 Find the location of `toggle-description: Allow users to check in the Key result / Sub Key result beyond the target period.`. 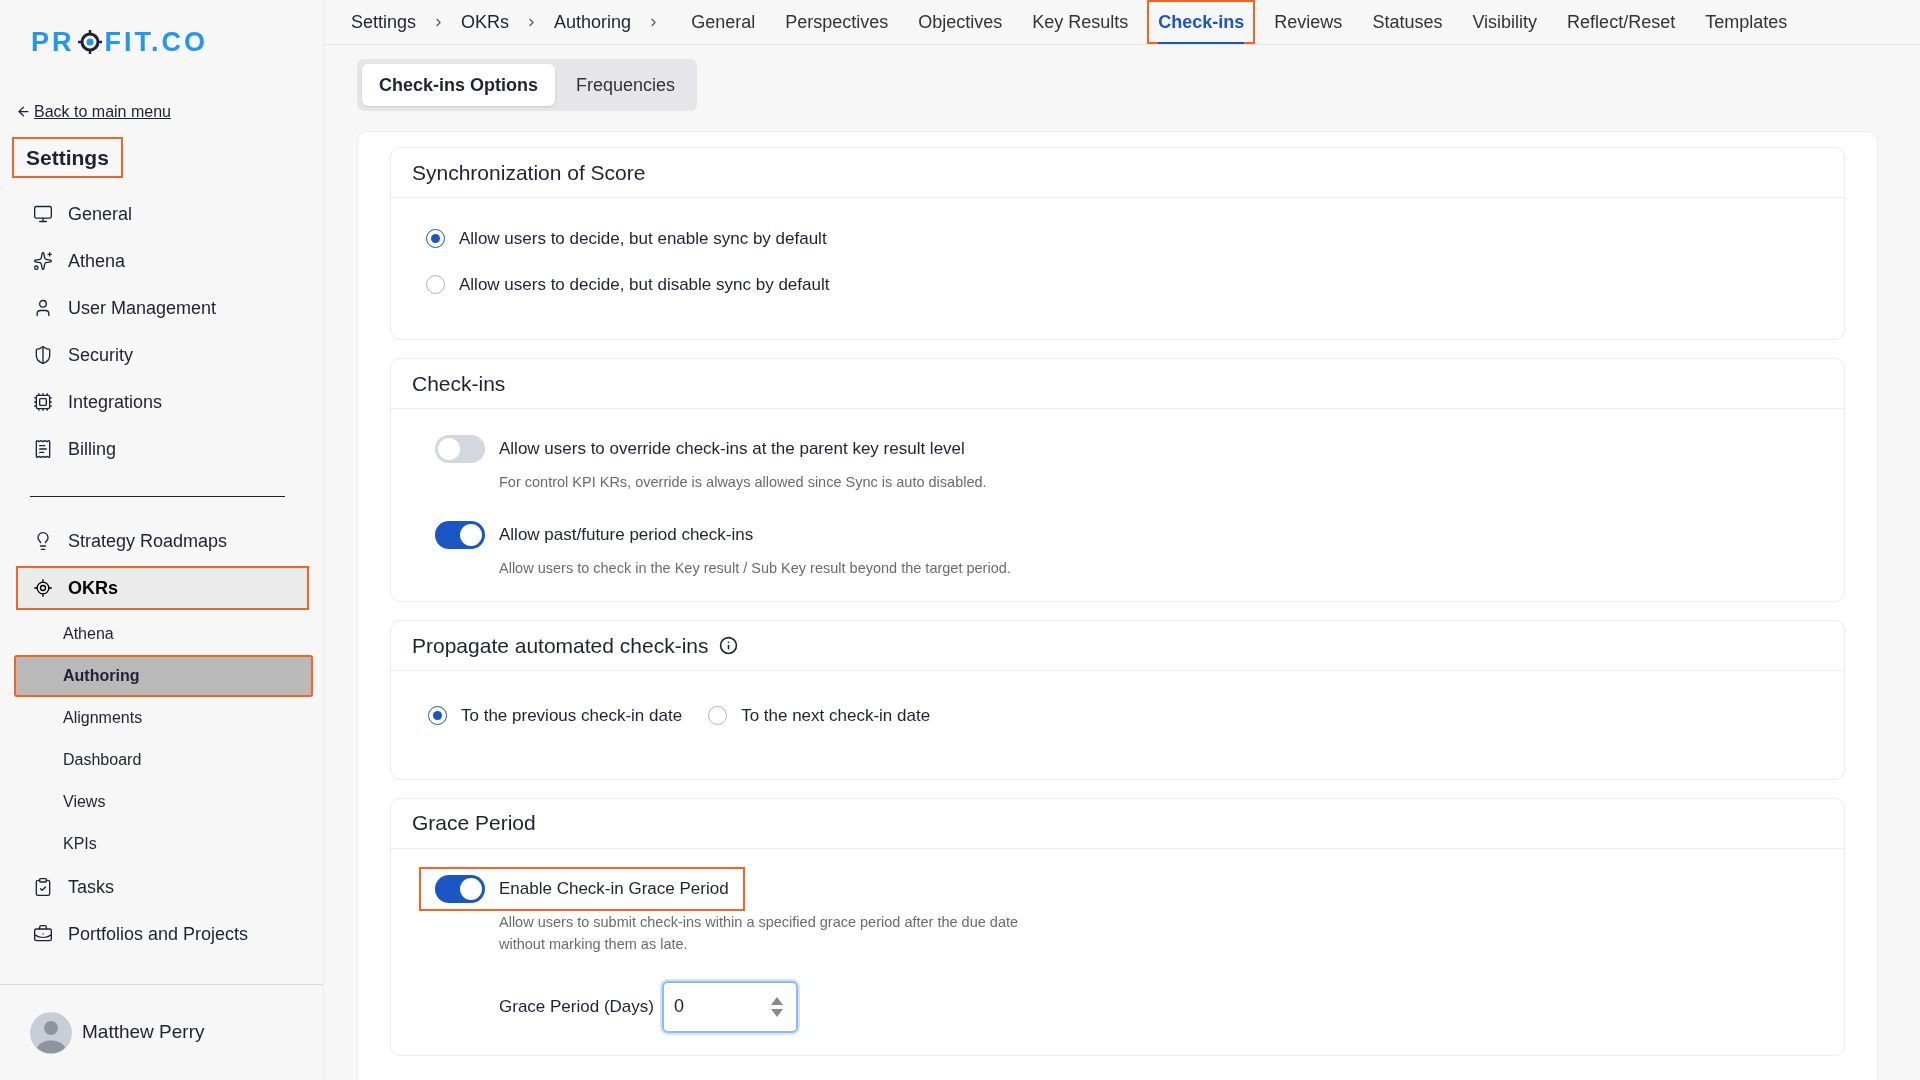

toggle-description: Allow users to check in the Key result / Sub Key result beyond the target period. is located at coordinates (755, 568).